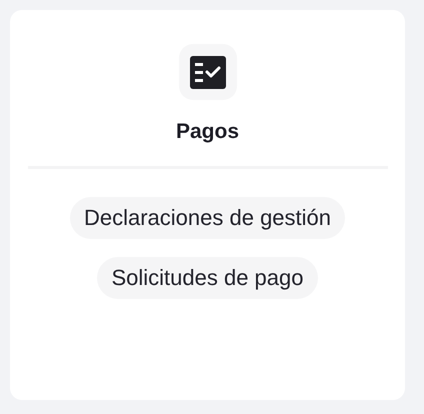 This screenshot has width=424, height=414. Describe the element at coordinates (207, 278) in the screenshot. I see `link-chip: Solicitudes de pago` at that location.